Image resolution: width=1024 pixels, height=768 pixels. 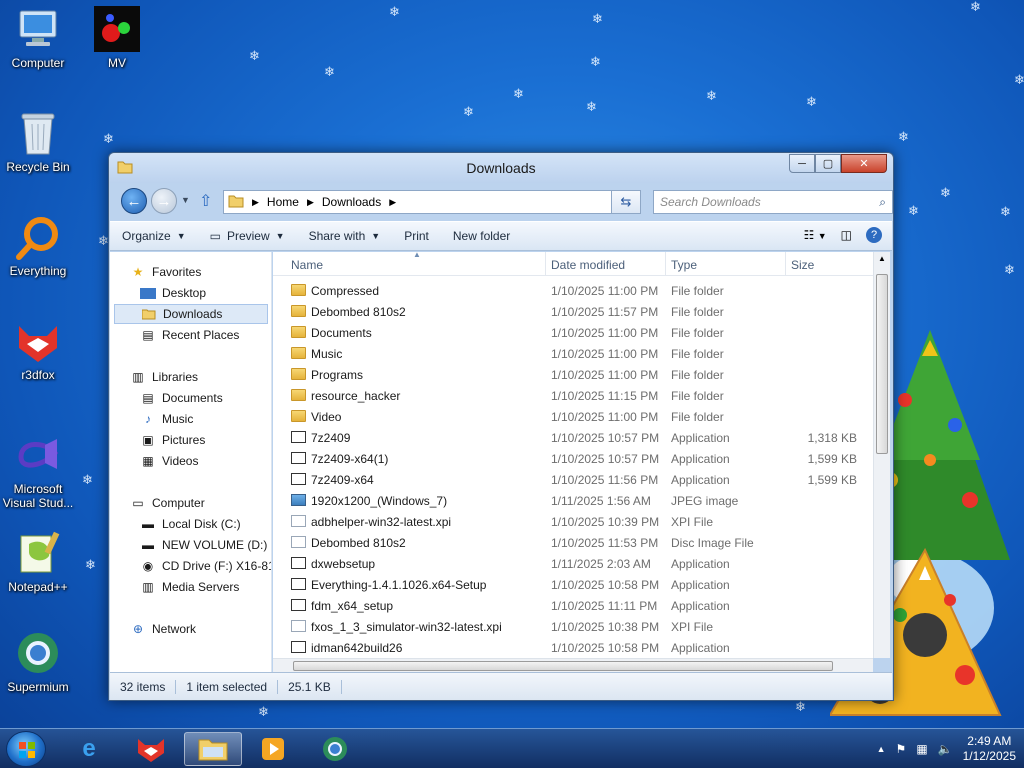 I want to click on desktop-icon-supermium: Supermium, so click(x=38, y=662).